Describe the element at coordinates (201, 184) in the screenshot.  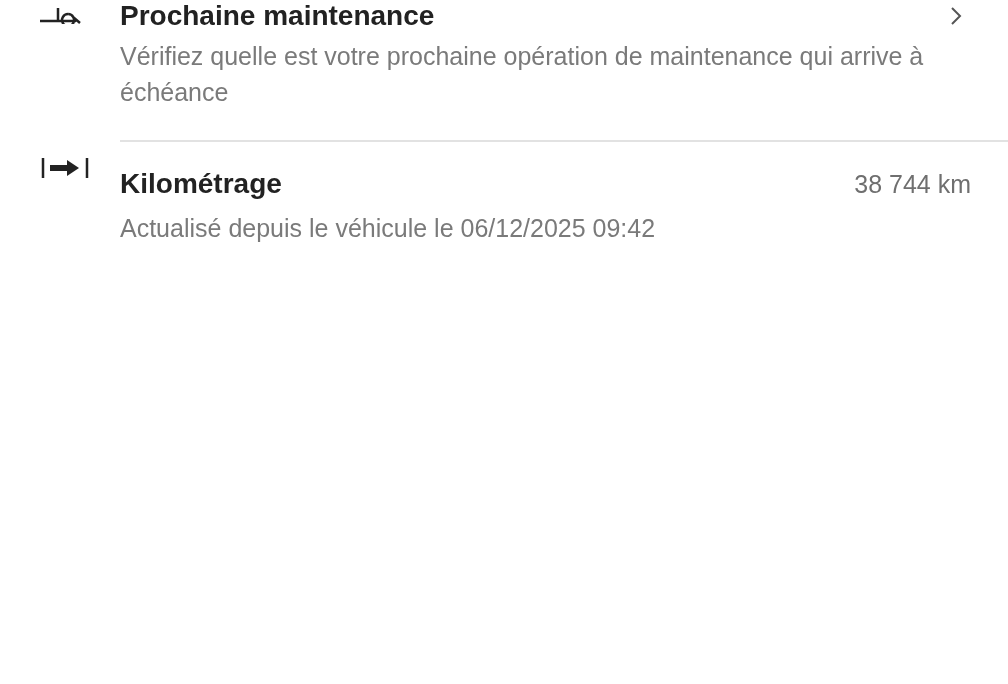
I see `item-title: Kilométrage` at that location.